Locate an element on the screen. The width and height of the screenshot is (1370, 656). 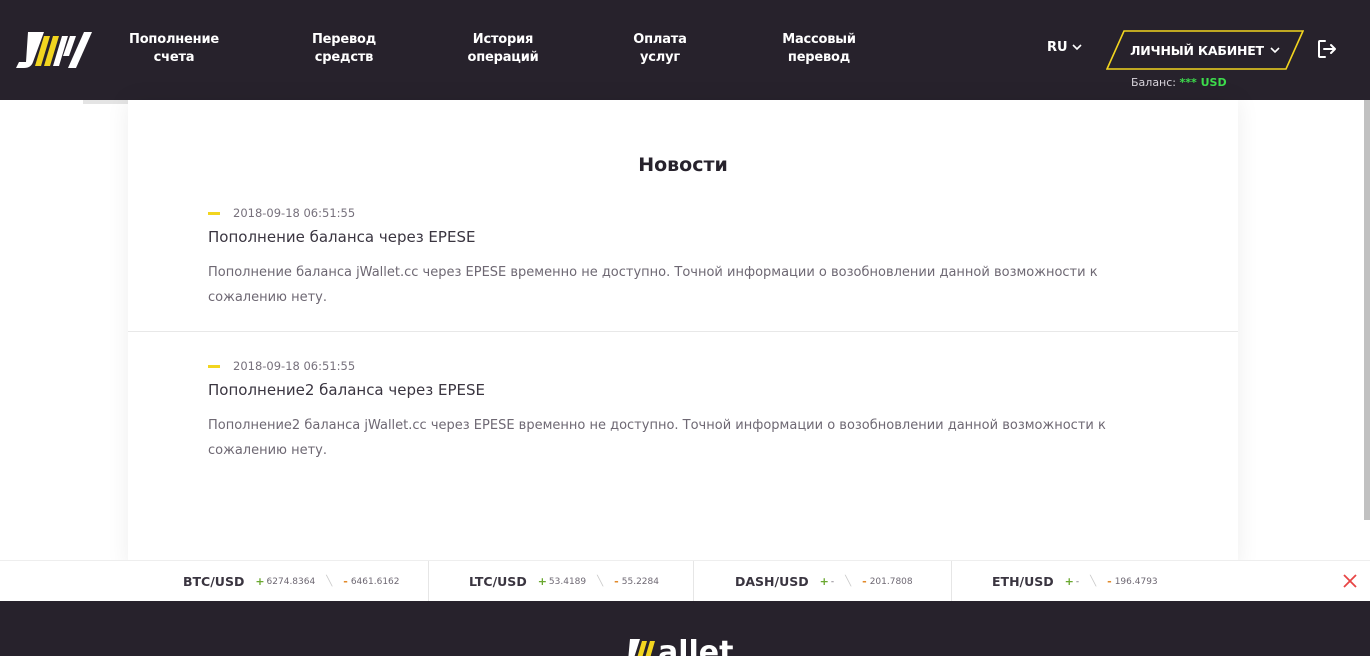
nav-deposit-line1: Пополнение is located at coordinates (174, 39).